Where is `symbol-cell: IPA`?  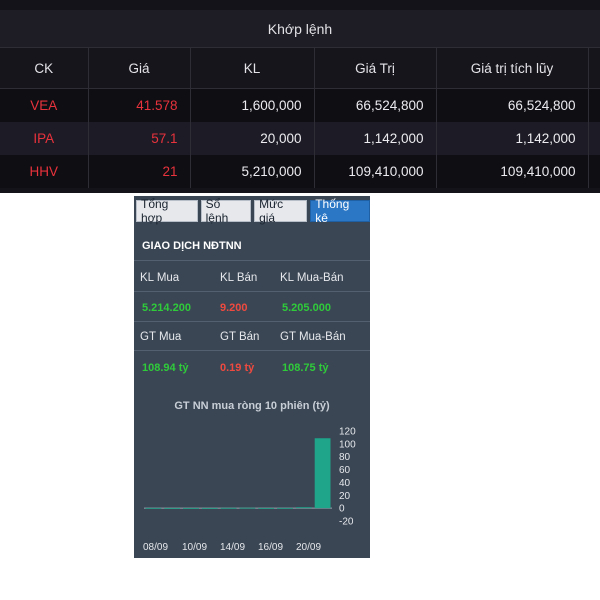
symbol-cell: IPA is located at coordinates (44, 138).